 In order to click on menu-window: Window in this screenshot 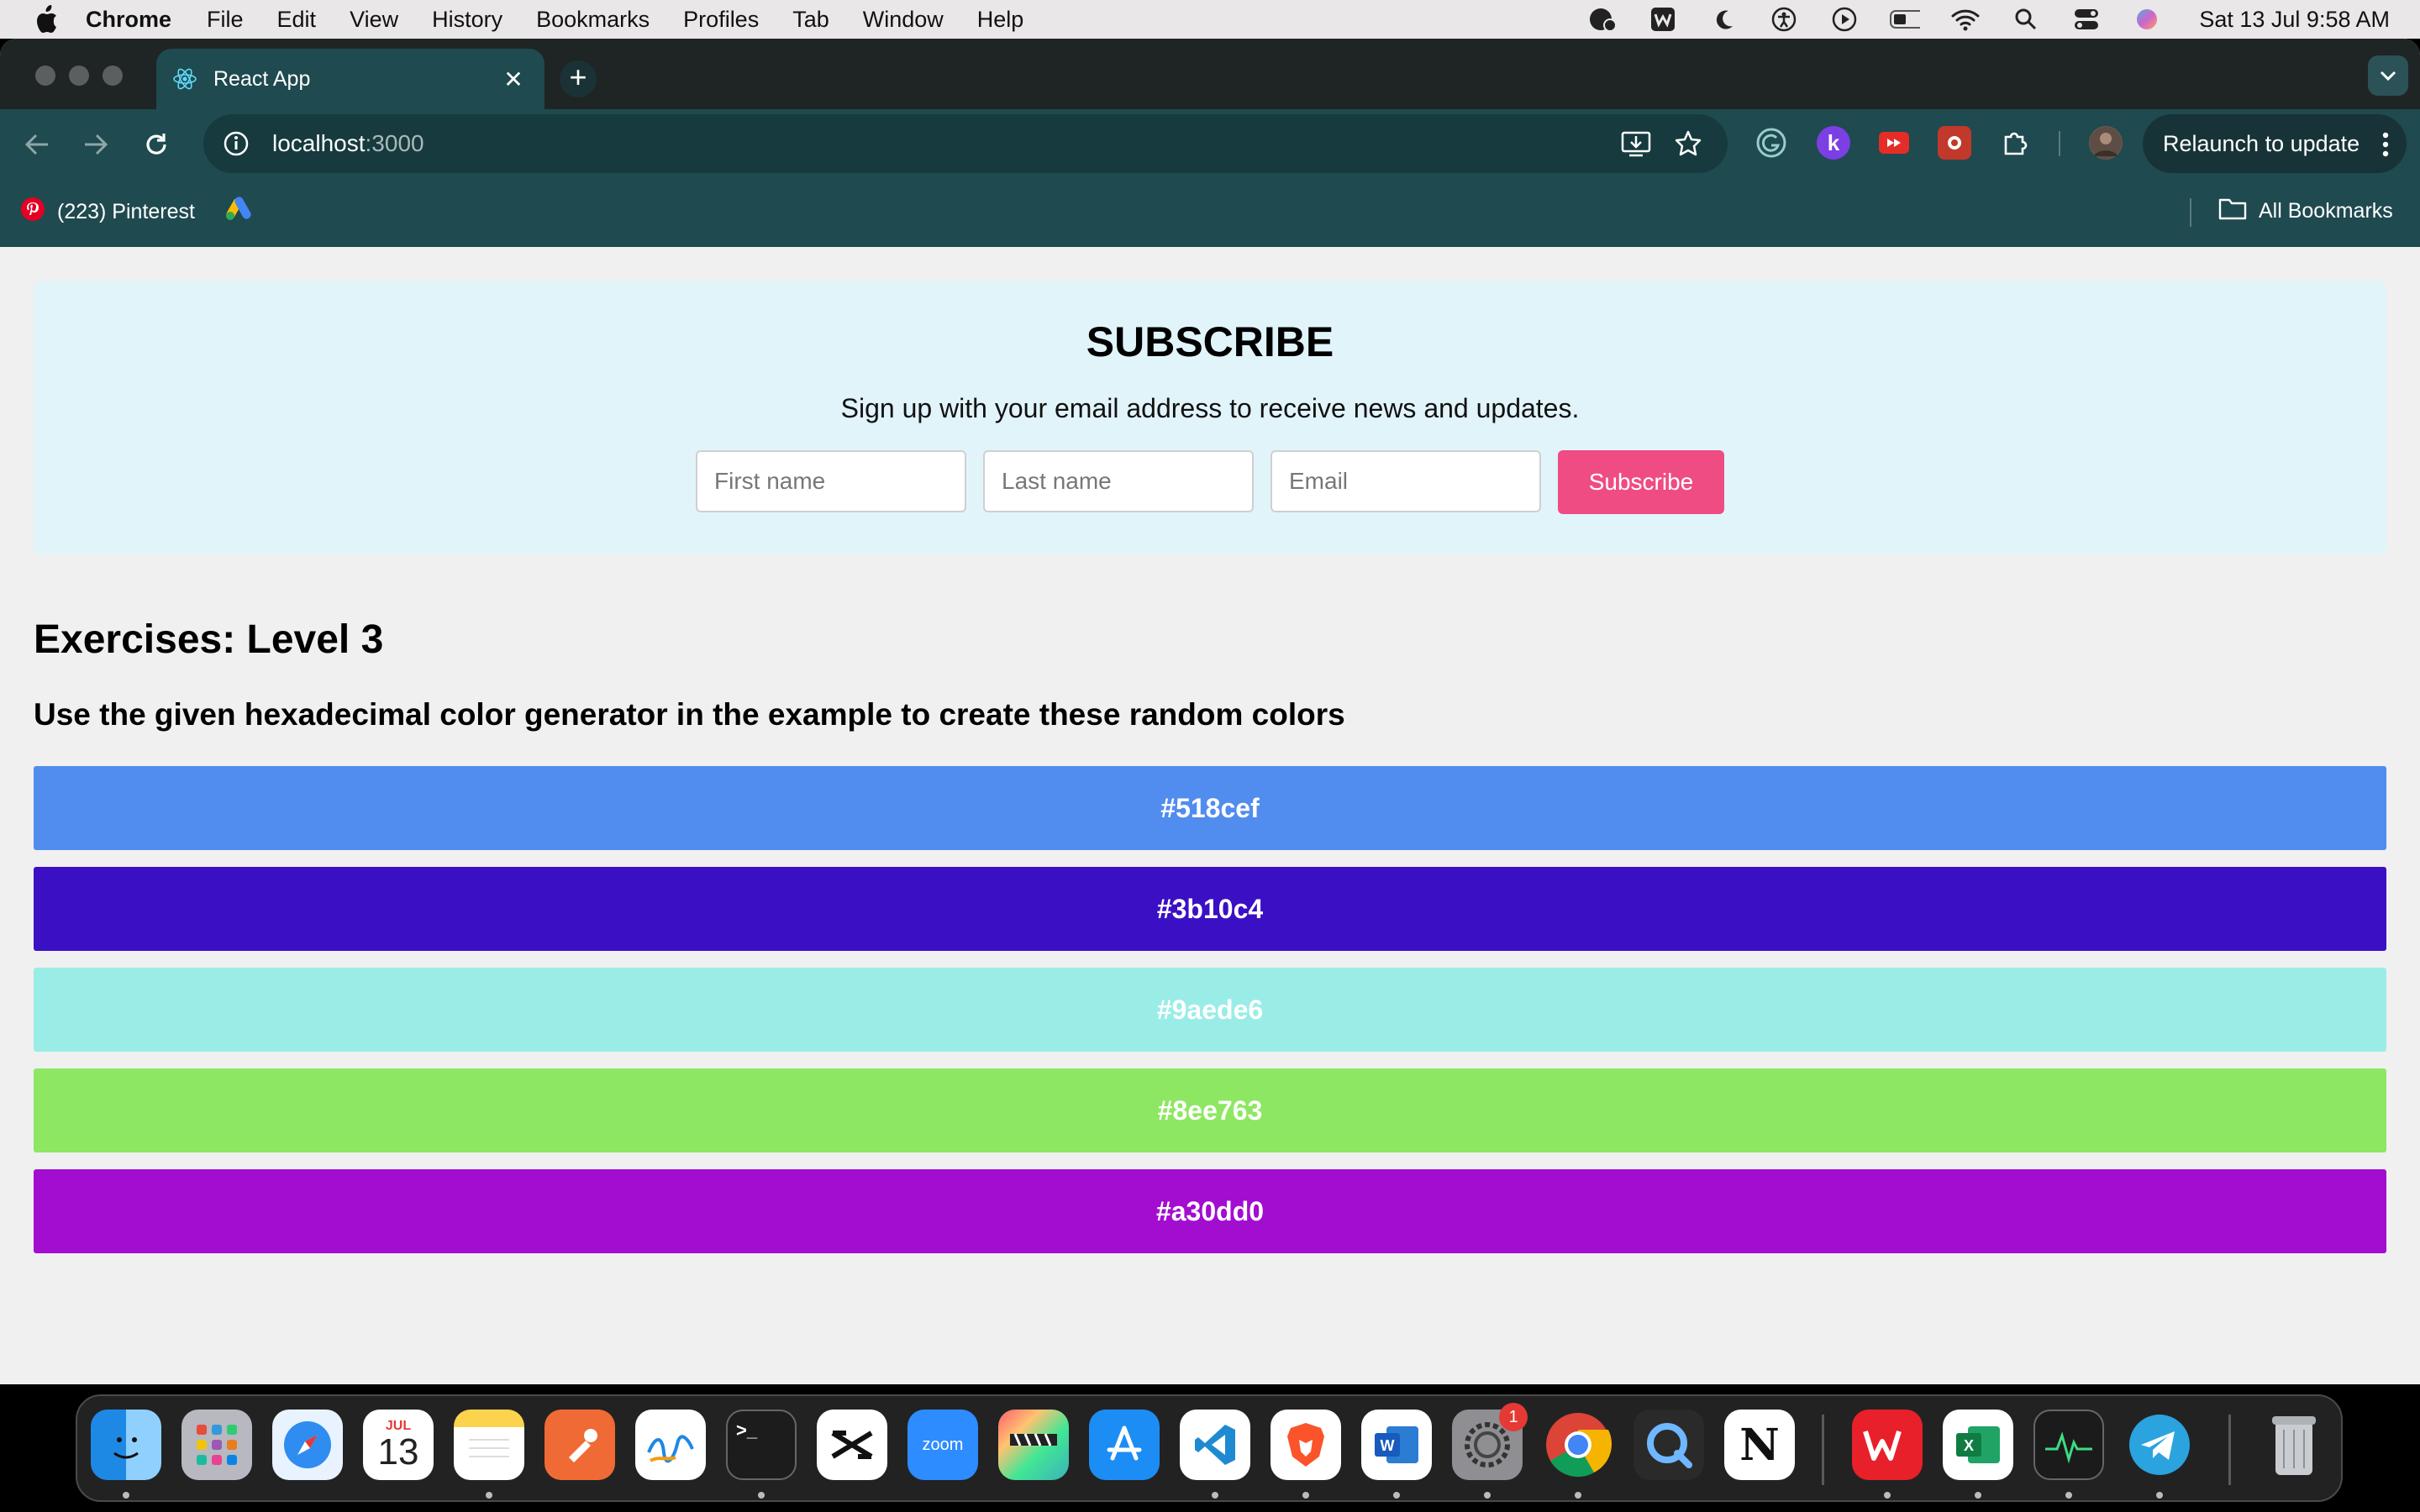, I will do `click(903, 20)`.